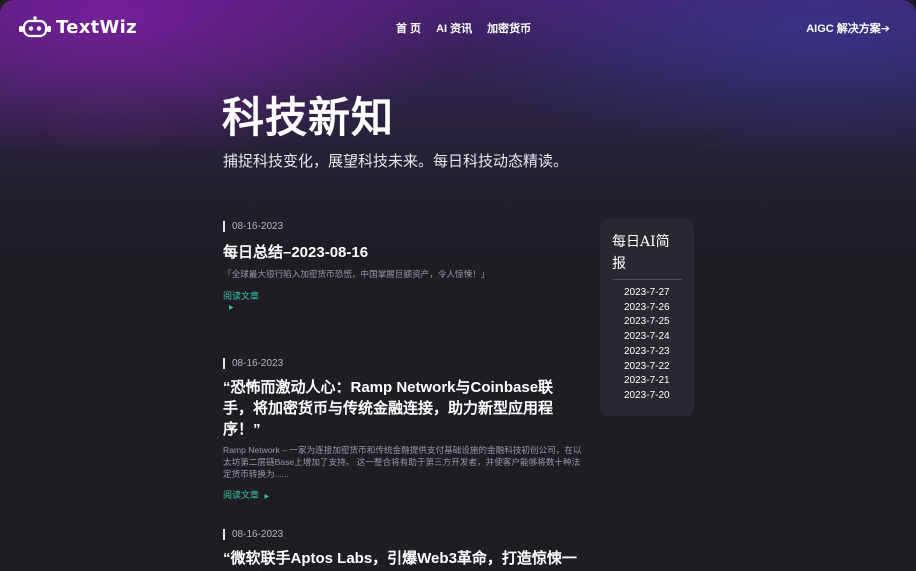  Describe the element at coordinates (848, 28) in the screenshot. I see `nav-link-aigc-solutions: AIGC 解决方案➔` at that location.